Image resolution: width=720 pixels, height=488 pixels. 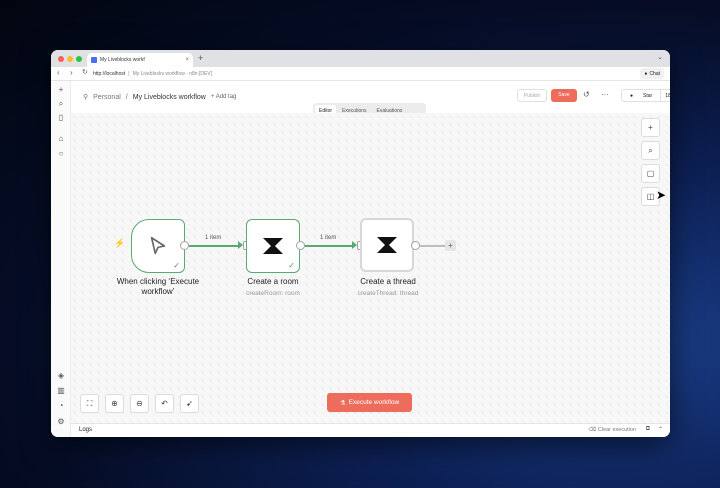 I want to click on chat-label: Chat, so click(x=654, y=73).